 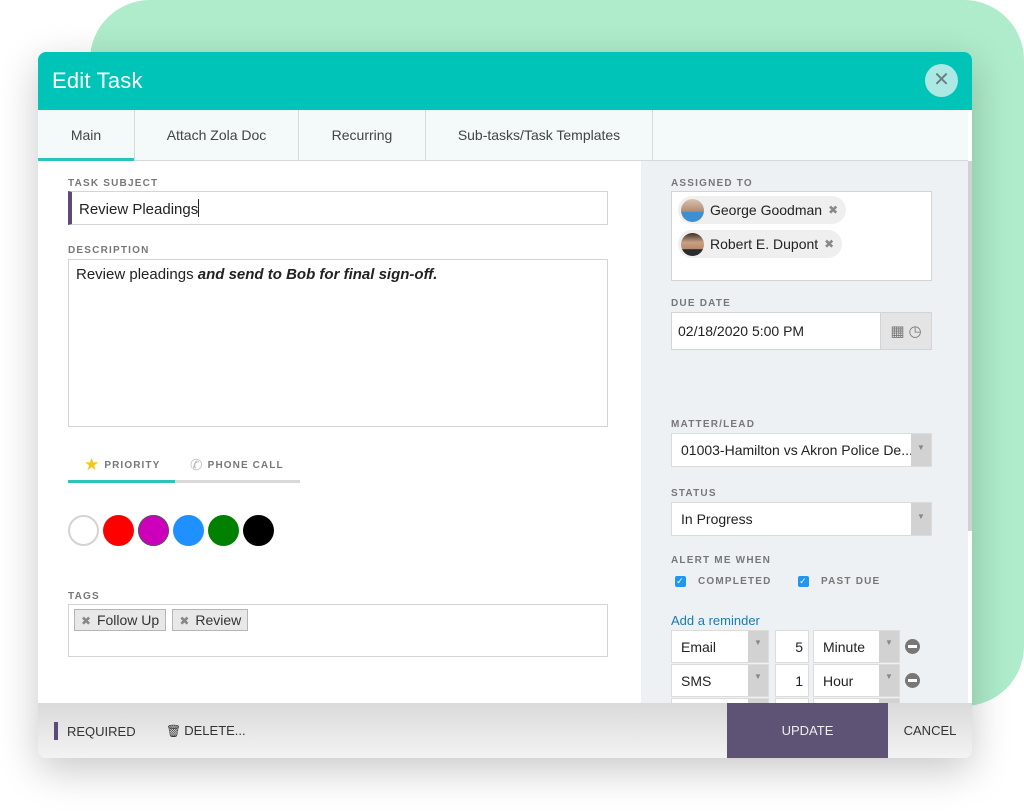 What do you see at coordinates (906, 331) in the screenshot?
I see `date-time-picker-buttons: ▦ ◷` at bounding box center [906, 331].